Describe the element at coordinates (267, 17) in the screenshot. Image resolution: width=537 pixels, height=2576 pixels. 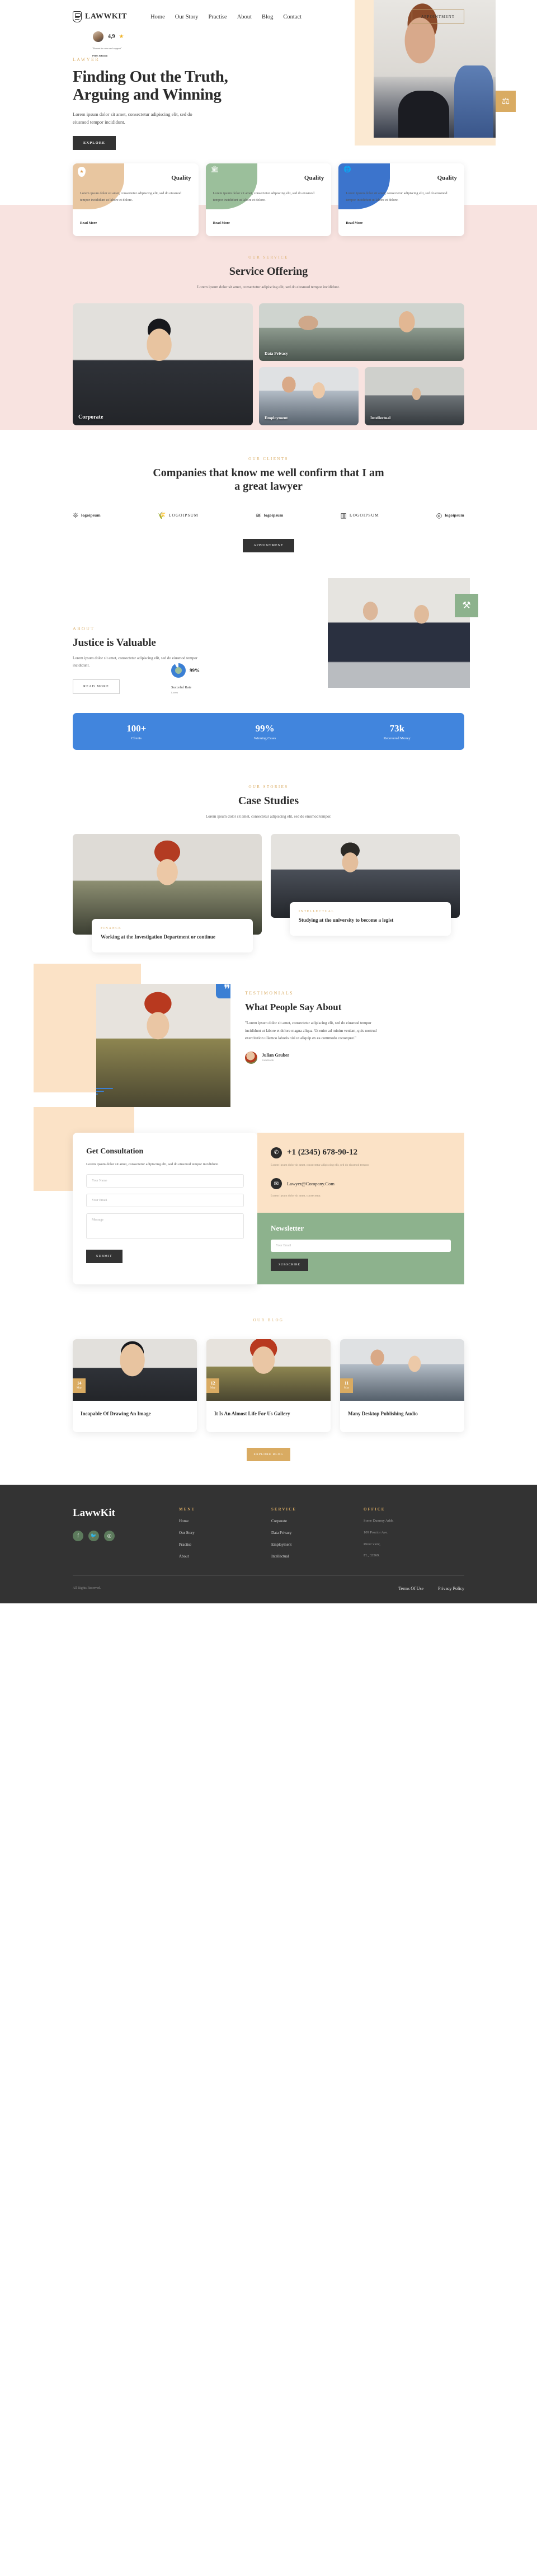
I see `nav-item-blog: Blog` at that location.